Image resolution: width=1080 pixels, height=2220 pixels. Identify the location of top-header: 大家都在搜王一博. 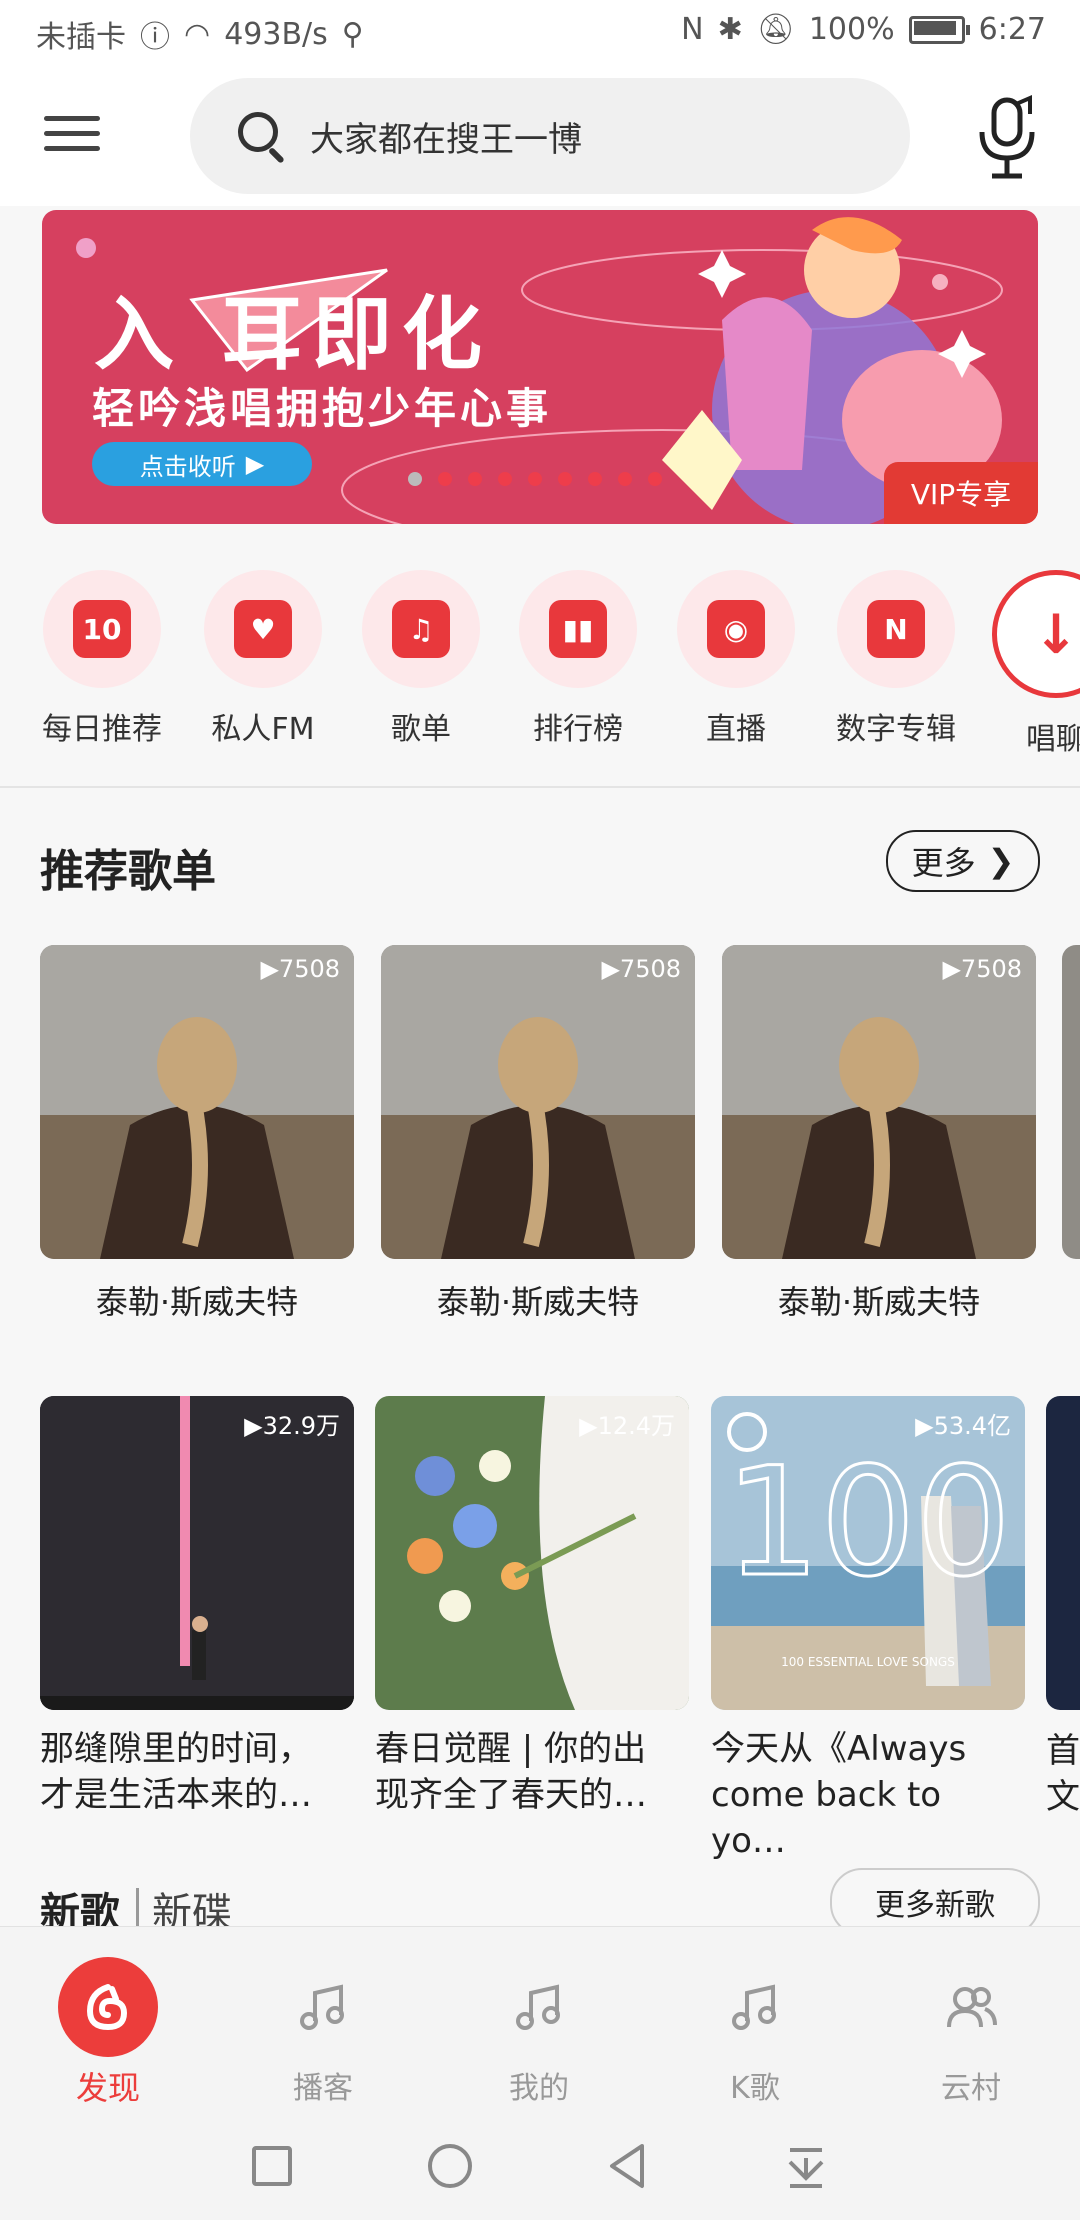
(540, 136).